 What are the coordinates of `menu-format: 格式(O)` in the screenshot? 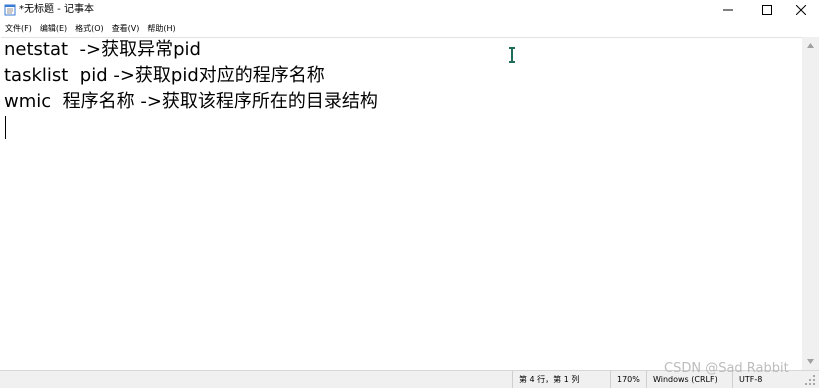 It's located at (89, 29).